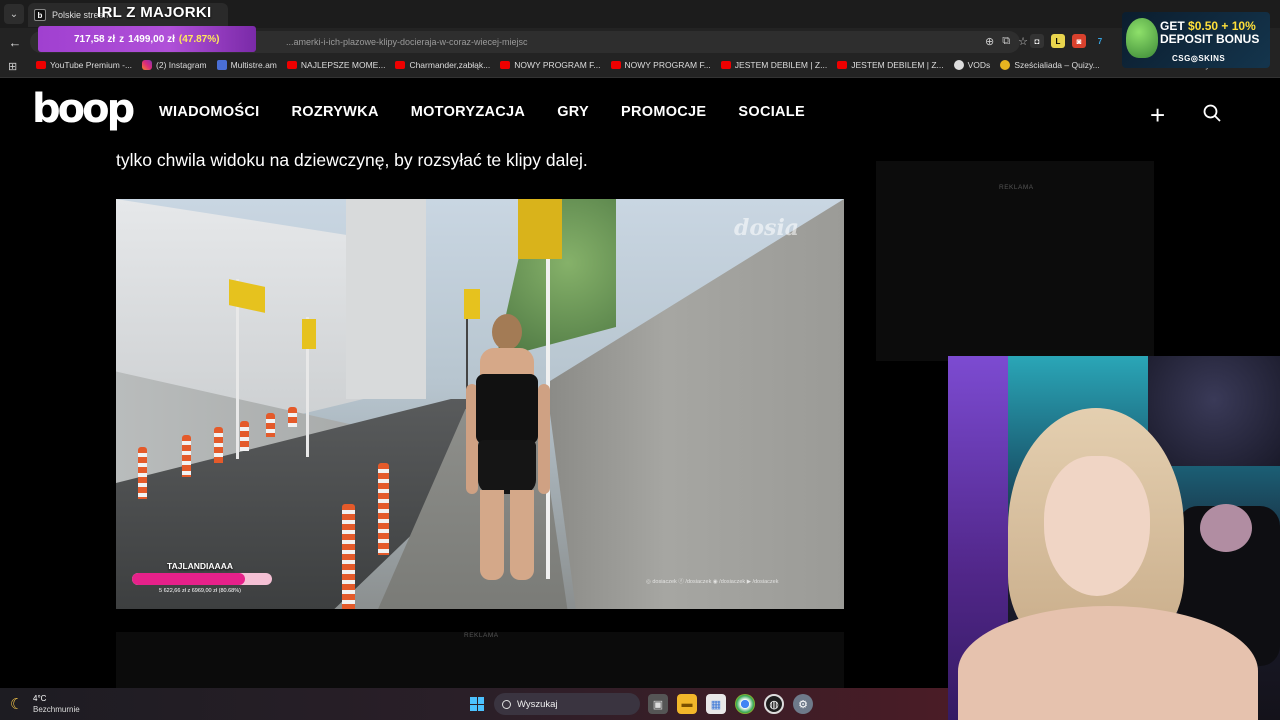 The width and height of the screenshot is (1280, 720). What do you see at coordinates (640, 14) in the screenshot?
I see `browser-tab-bar: ⌄ b Polskie stream IRL Z MAJORKI` at bounding box center [640, 14].